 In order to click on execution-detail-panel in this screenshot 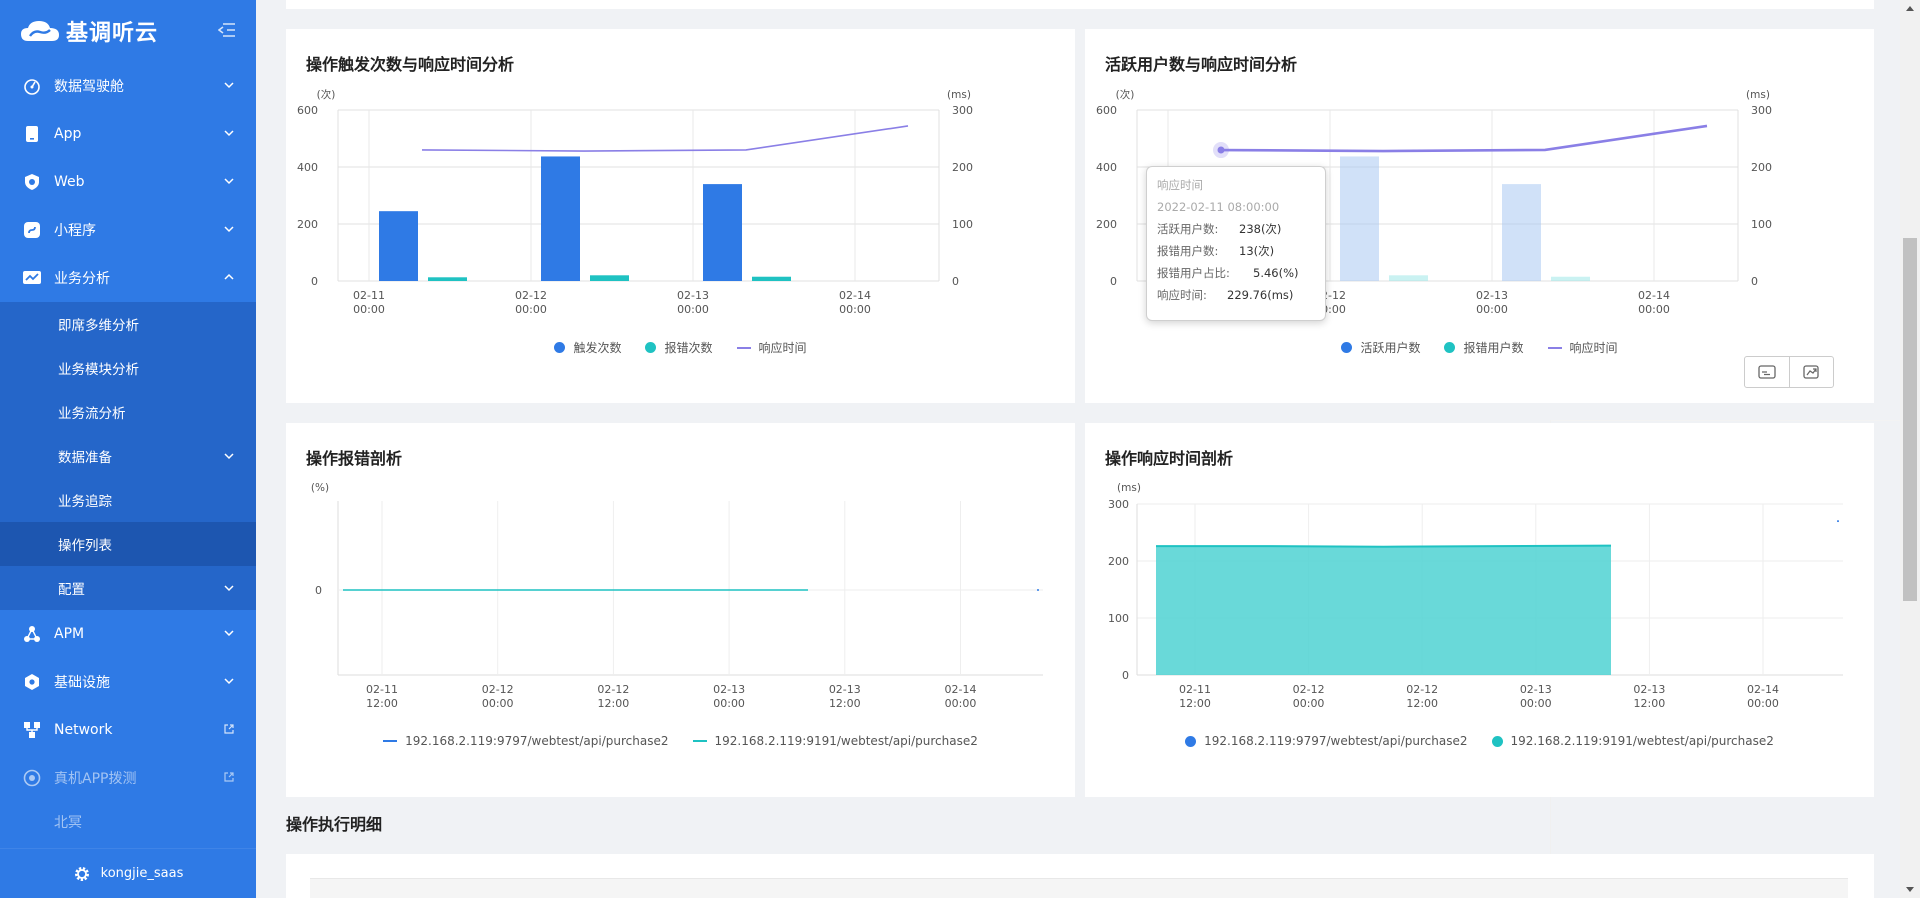, I will do `click(1080, 876)`.